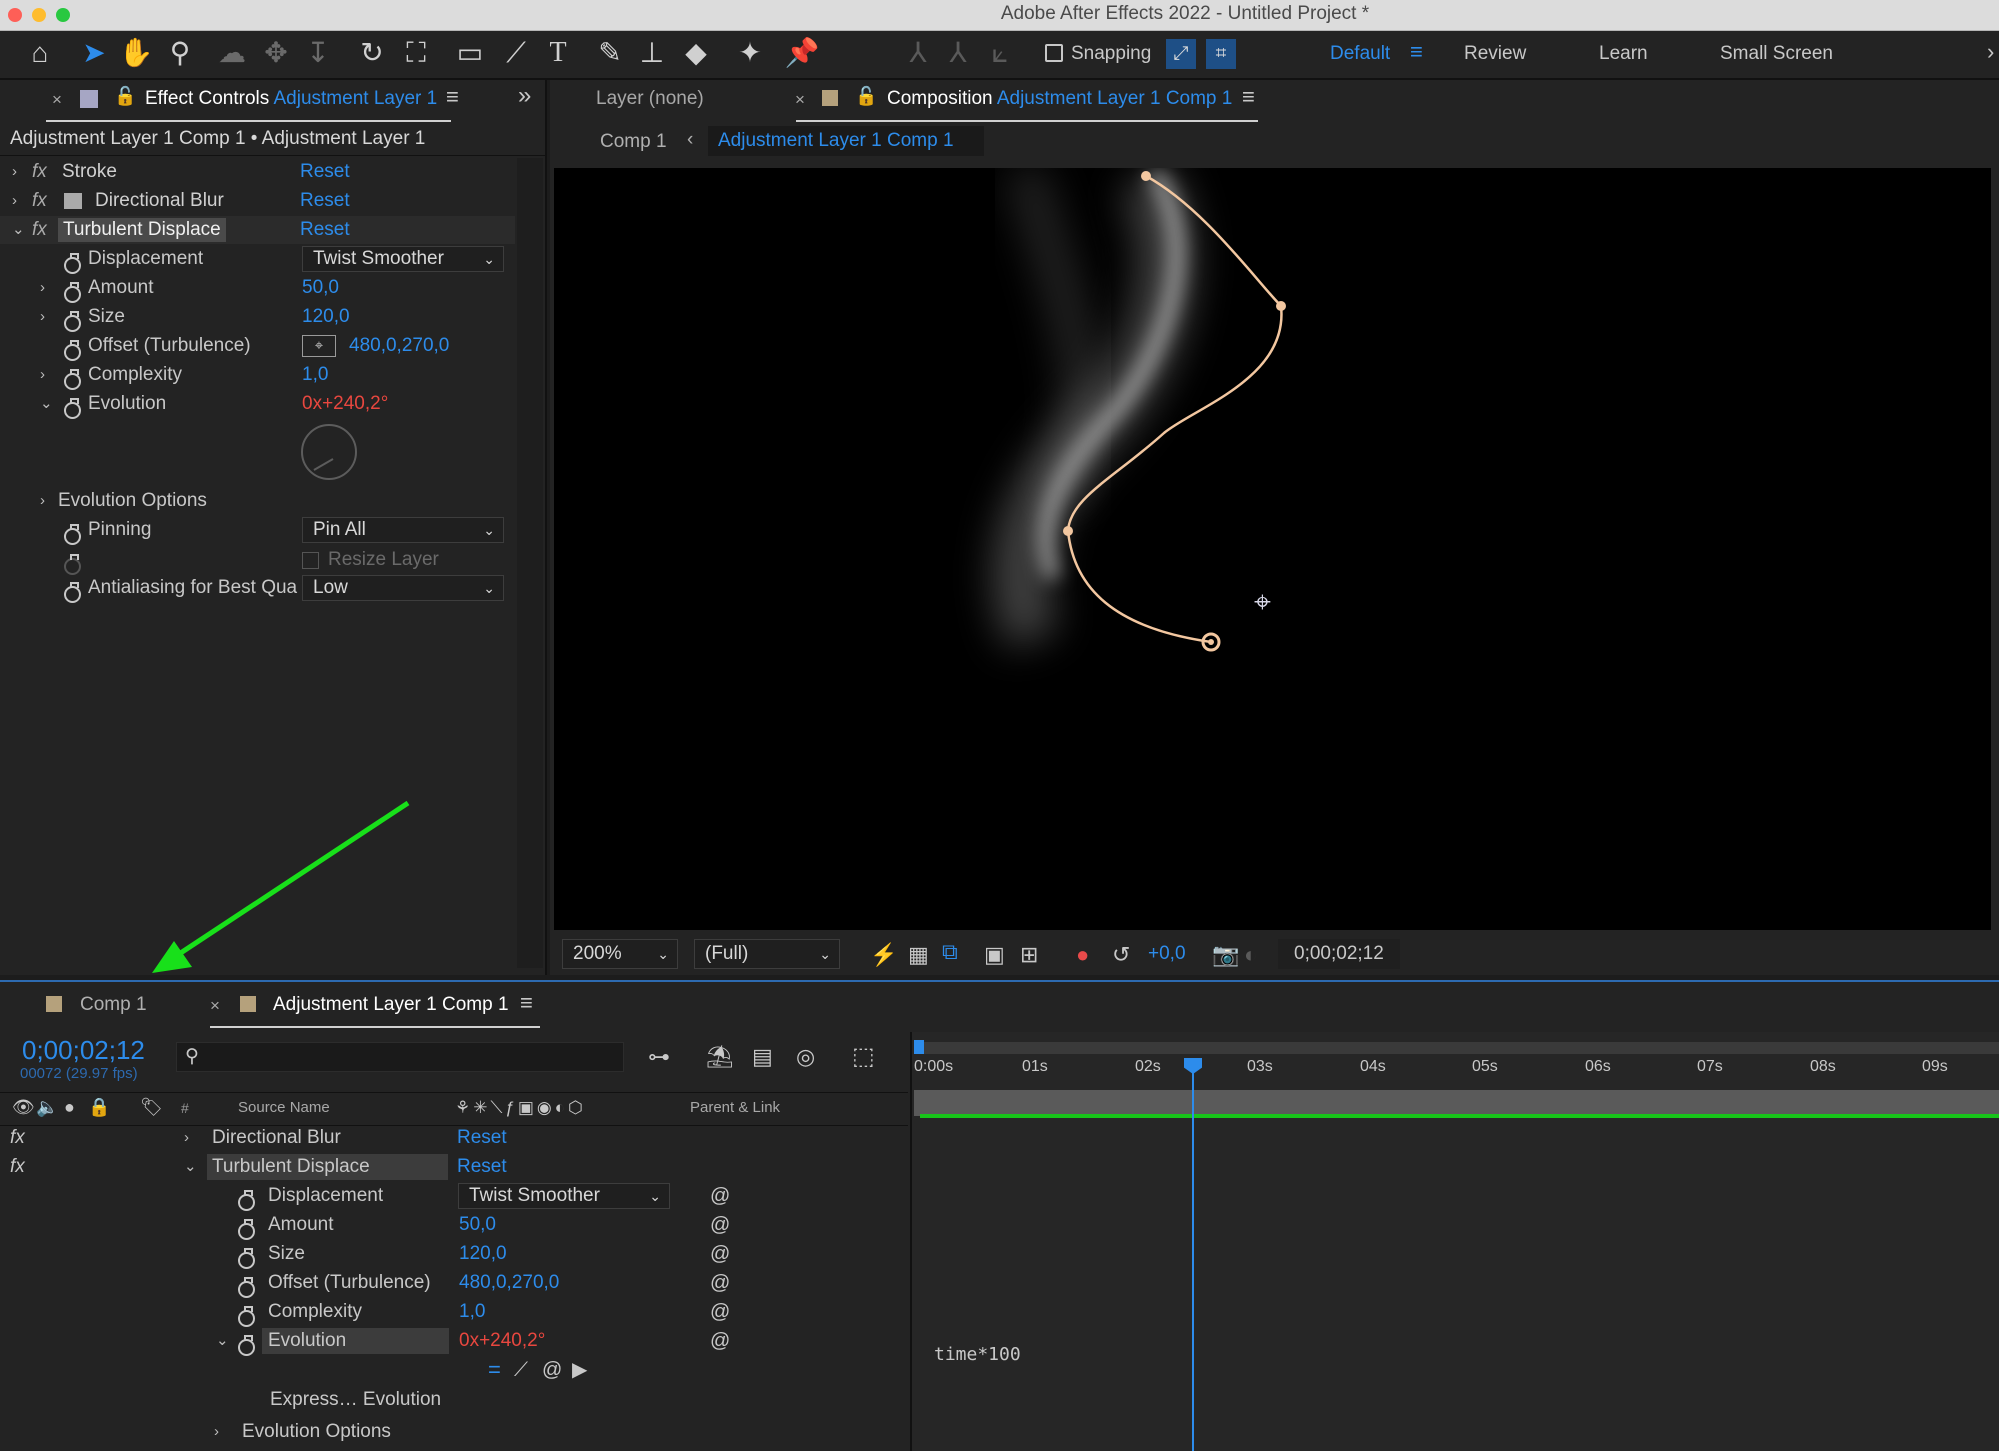 The image size is (1999, 1451). I want to click on composition-tab: Composition Adjustment Layer 1 Comp 1, so click(1059, 99).